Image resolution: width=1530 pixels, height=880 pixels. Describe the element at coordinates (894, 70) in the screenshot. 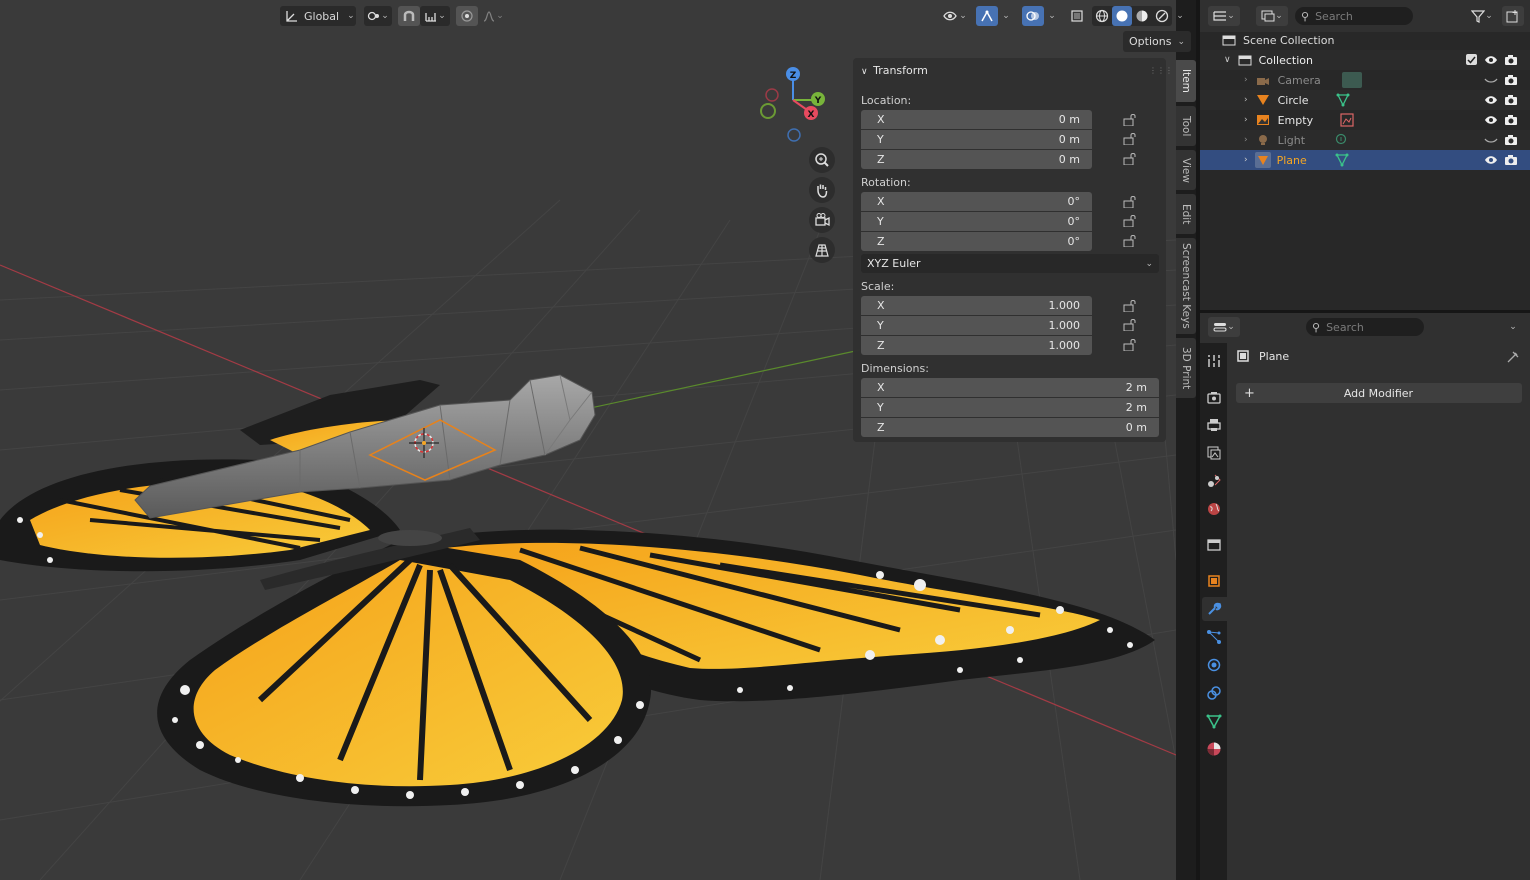

I see `transform-panel-header: ∨ Transform` at that location.